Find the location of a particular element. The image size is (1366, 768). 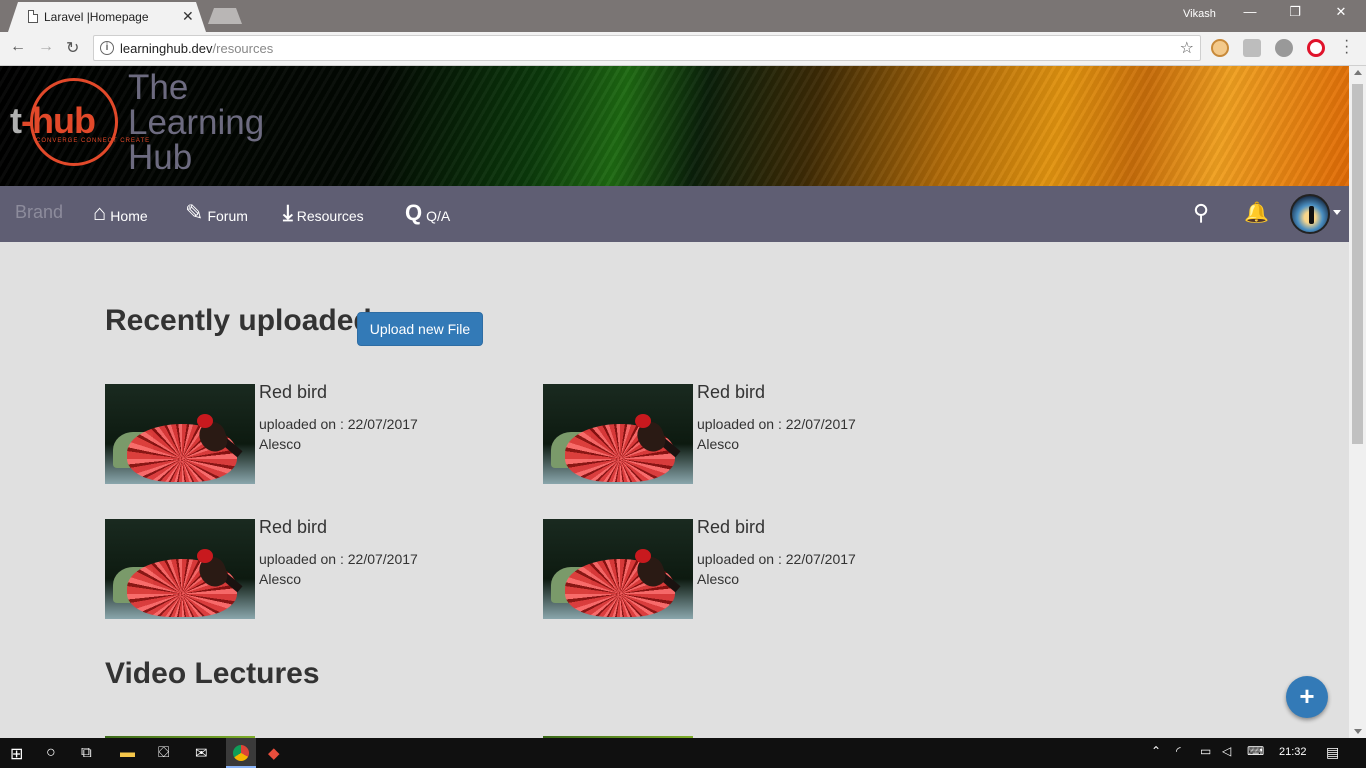

nav-qa-label: Q/A is located at coordinates (438, 216).